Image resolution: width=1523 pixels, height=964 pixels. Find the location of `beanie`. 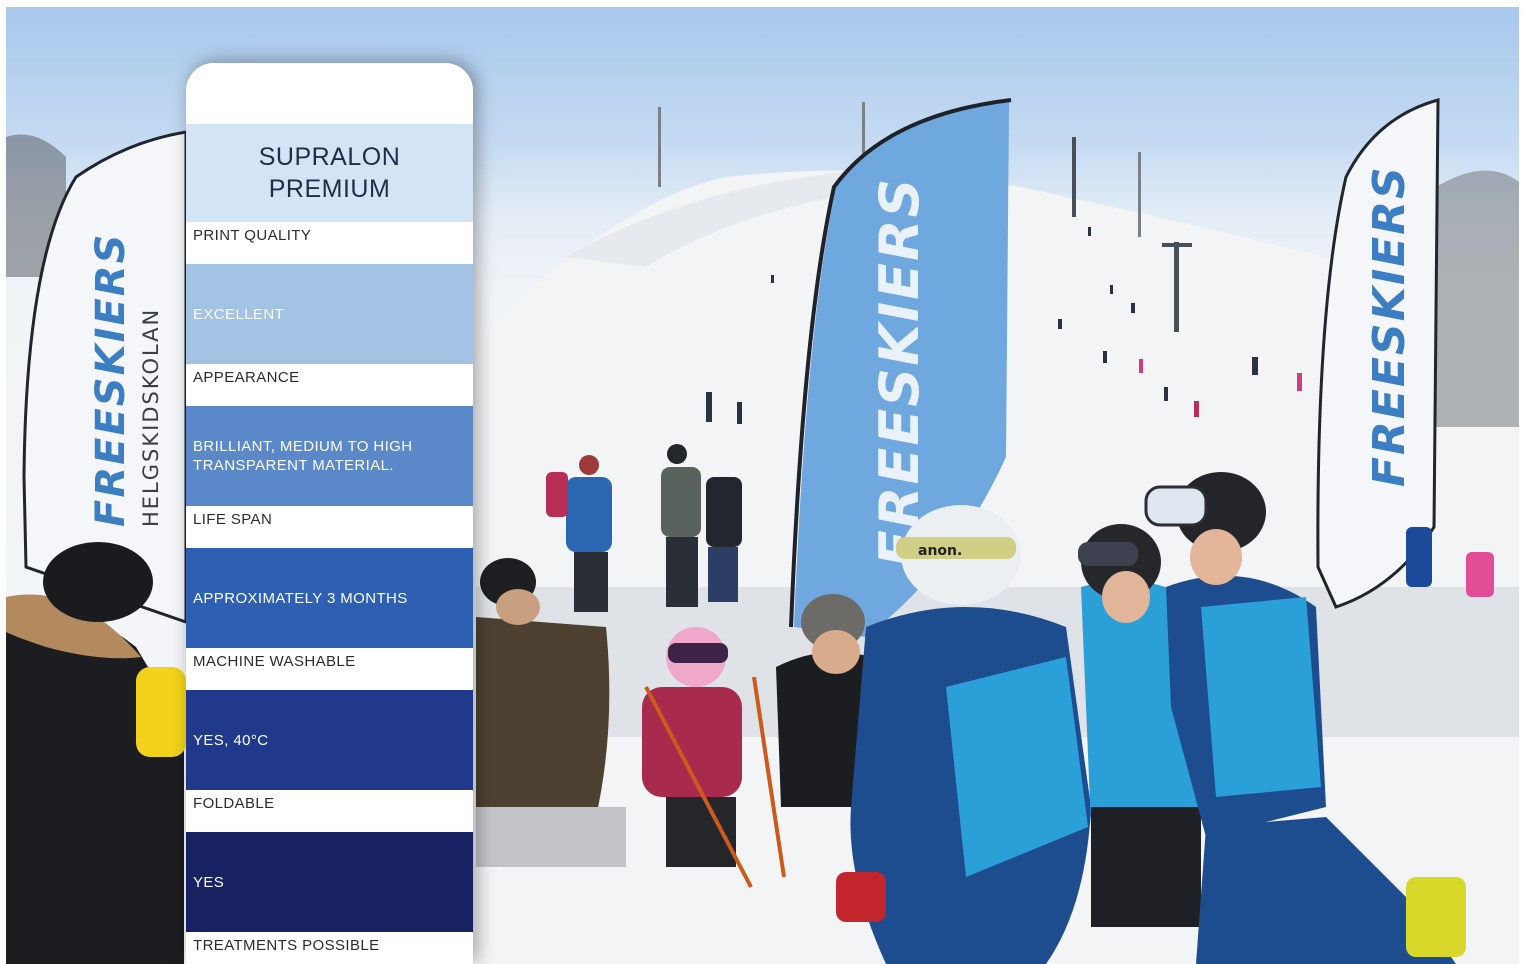

beanie is located at coordinates (98, 582).